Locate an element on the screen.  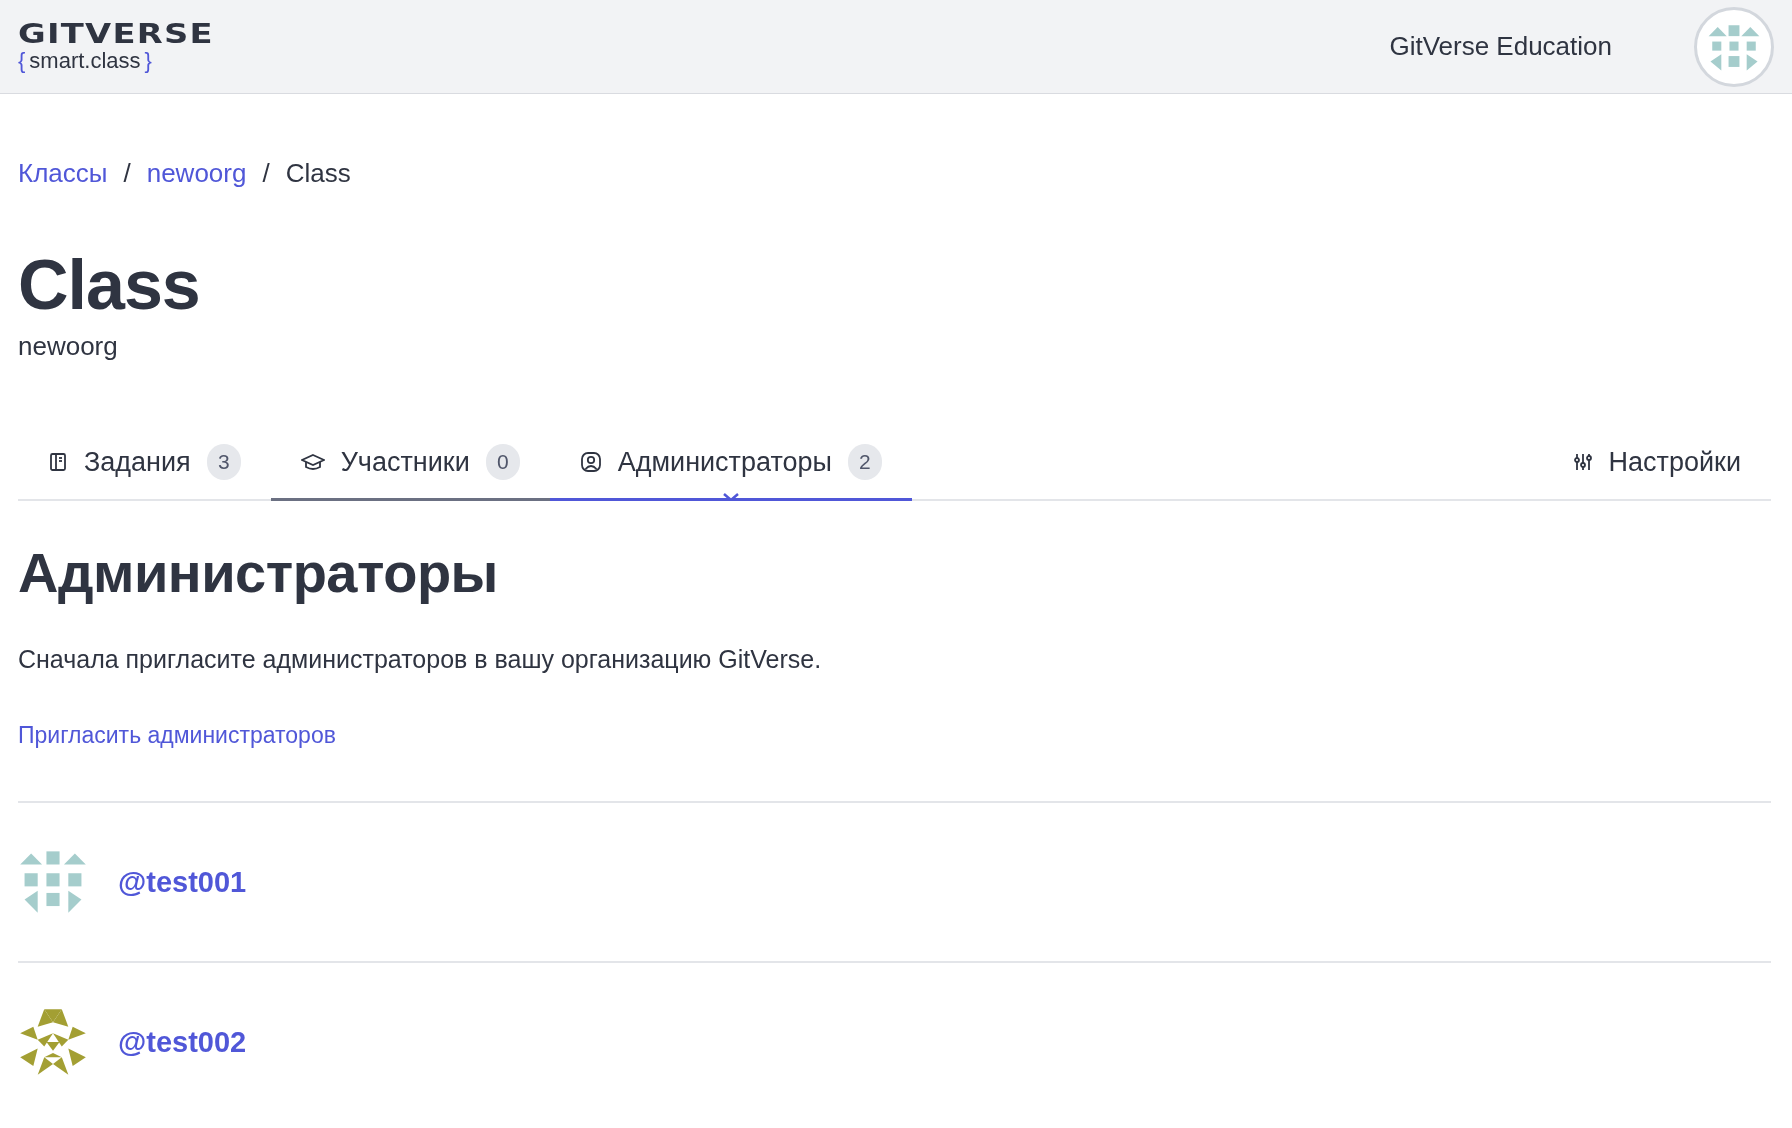
logo-brace: { is located at coordinates (22, 60).